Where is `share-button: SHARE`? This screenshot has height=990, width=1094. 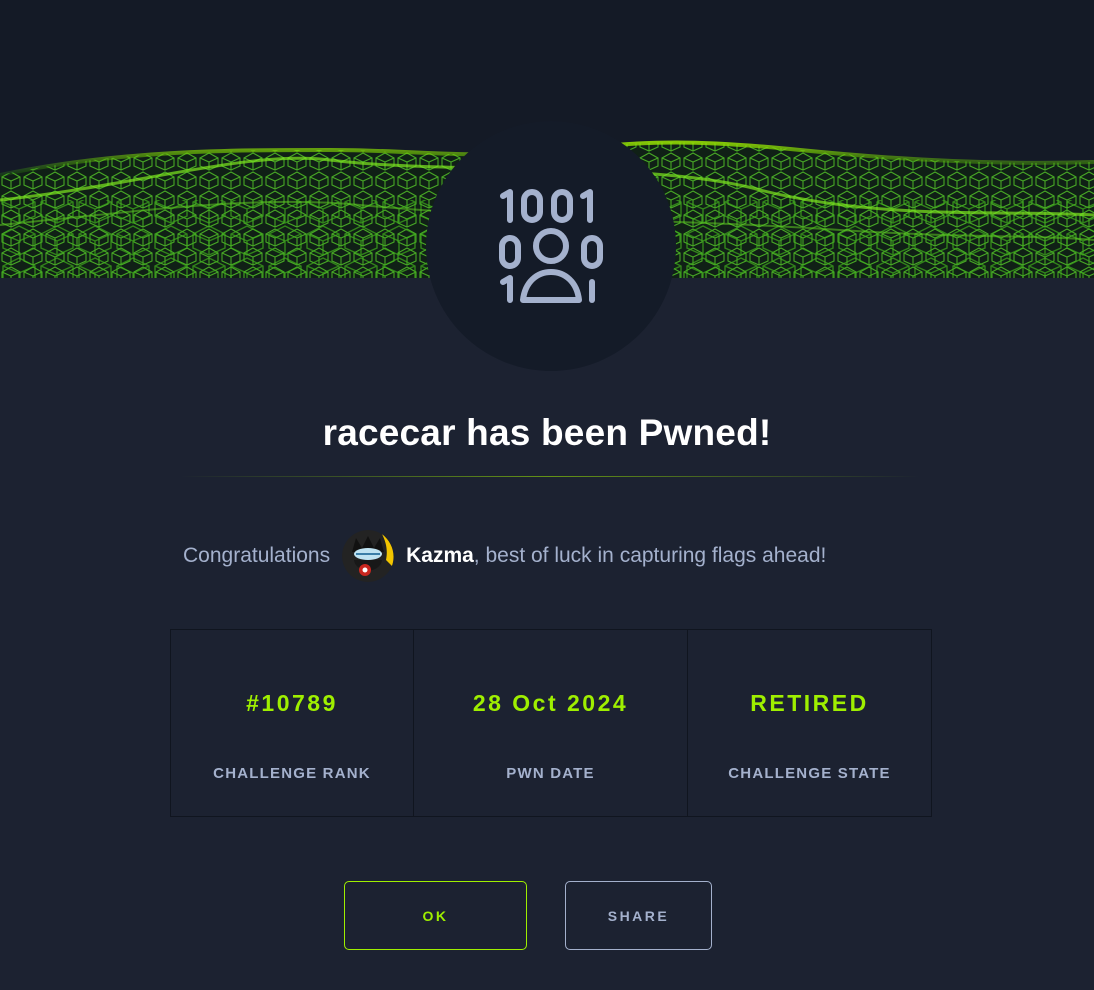
share-button: SHARE is located at coordinates (638, 915).